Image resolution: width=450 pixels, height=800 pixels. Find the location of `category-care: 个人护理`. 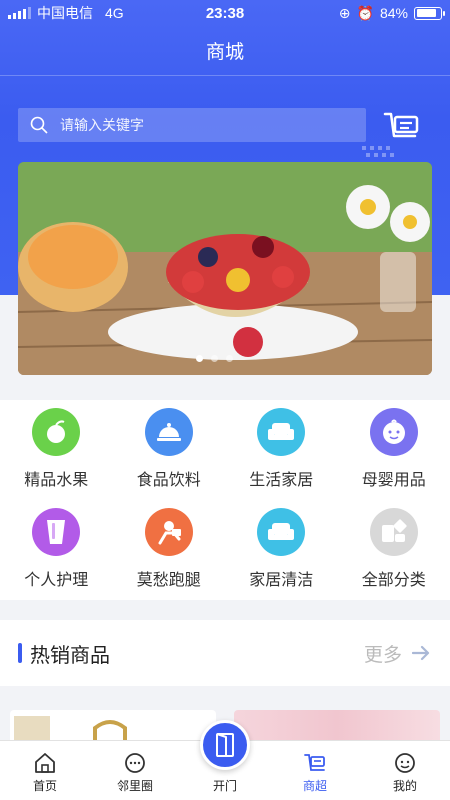

category-care: 个人护理 is located at coordinates (56, 550).